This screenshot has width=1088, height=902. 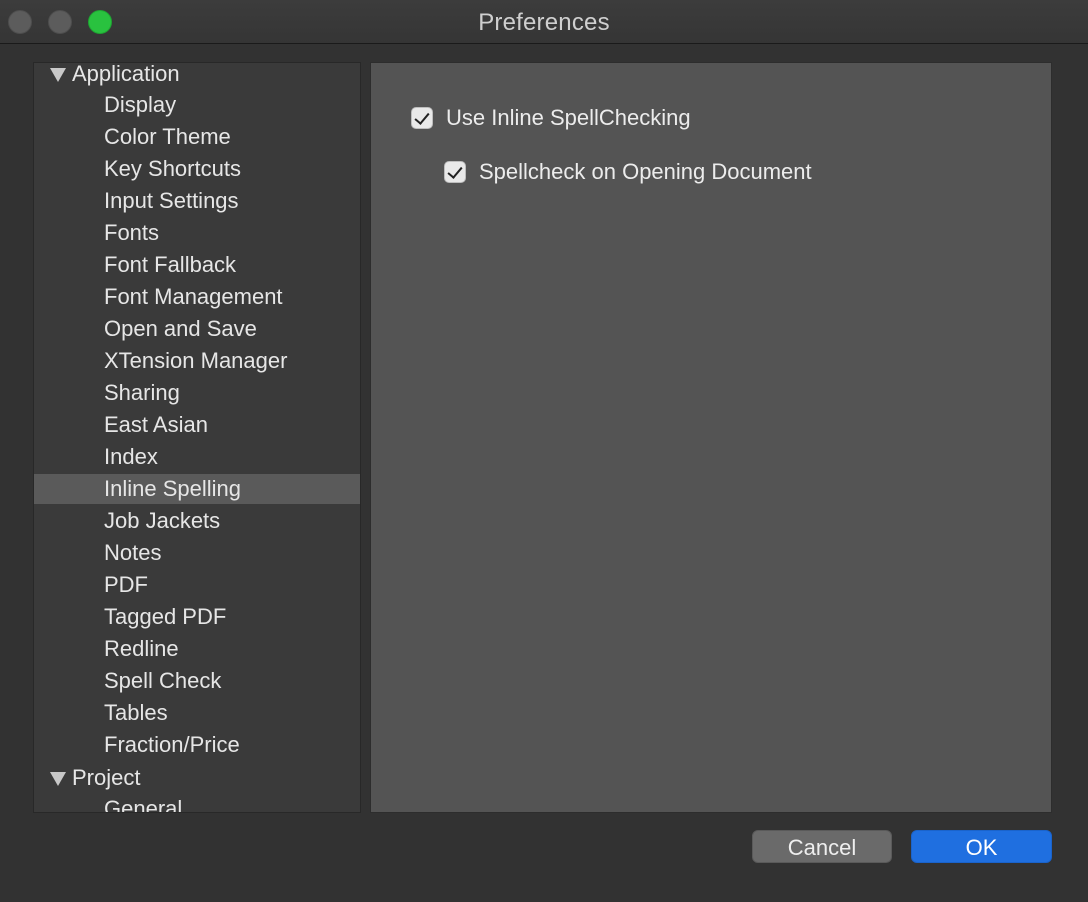 What do you see at coordinates (568, 117) in the screenshot?
I see `use-inline-spellchecking-label: Use Inline SpellChecking` at bounding box center [568, 117].